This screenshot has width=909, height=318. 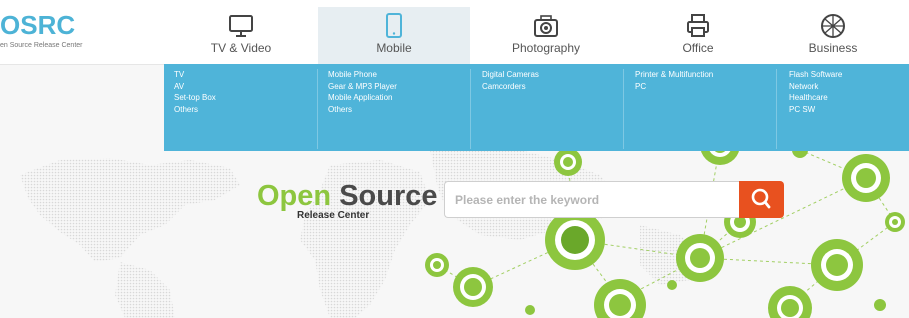 What do you see at coordinates (546, 48) in the screenshot?
I see `nav-tab-label: Photography` at bounding box center [546, 48].